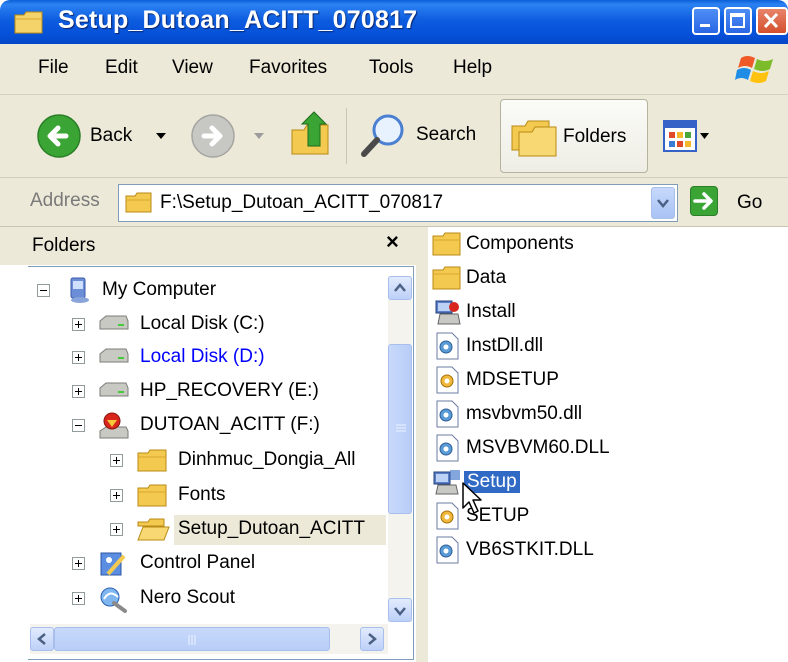 This screenshot has height=662, width=788. What do you see at coordinates (705, 25) in the screenshot?
I see `minimize-icon` at bounding box center [705, 25].